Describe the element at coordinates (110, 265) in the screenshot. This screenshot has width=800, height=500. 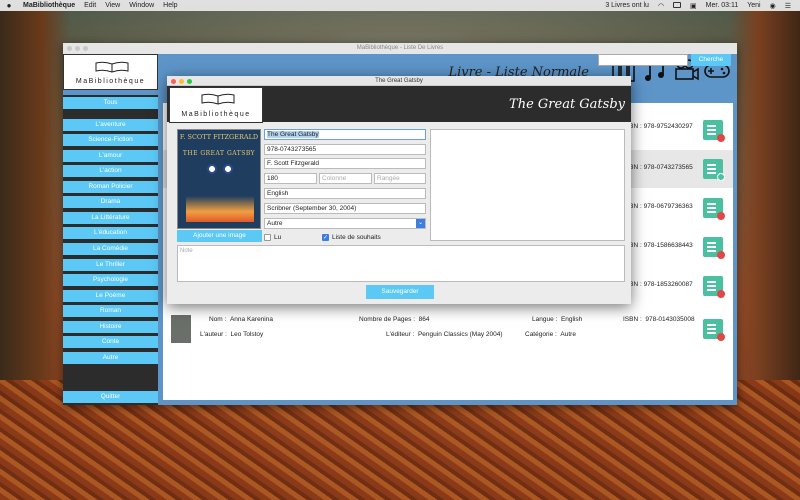
I see `sidebar-item-thriller: Le Thriller` at that location.